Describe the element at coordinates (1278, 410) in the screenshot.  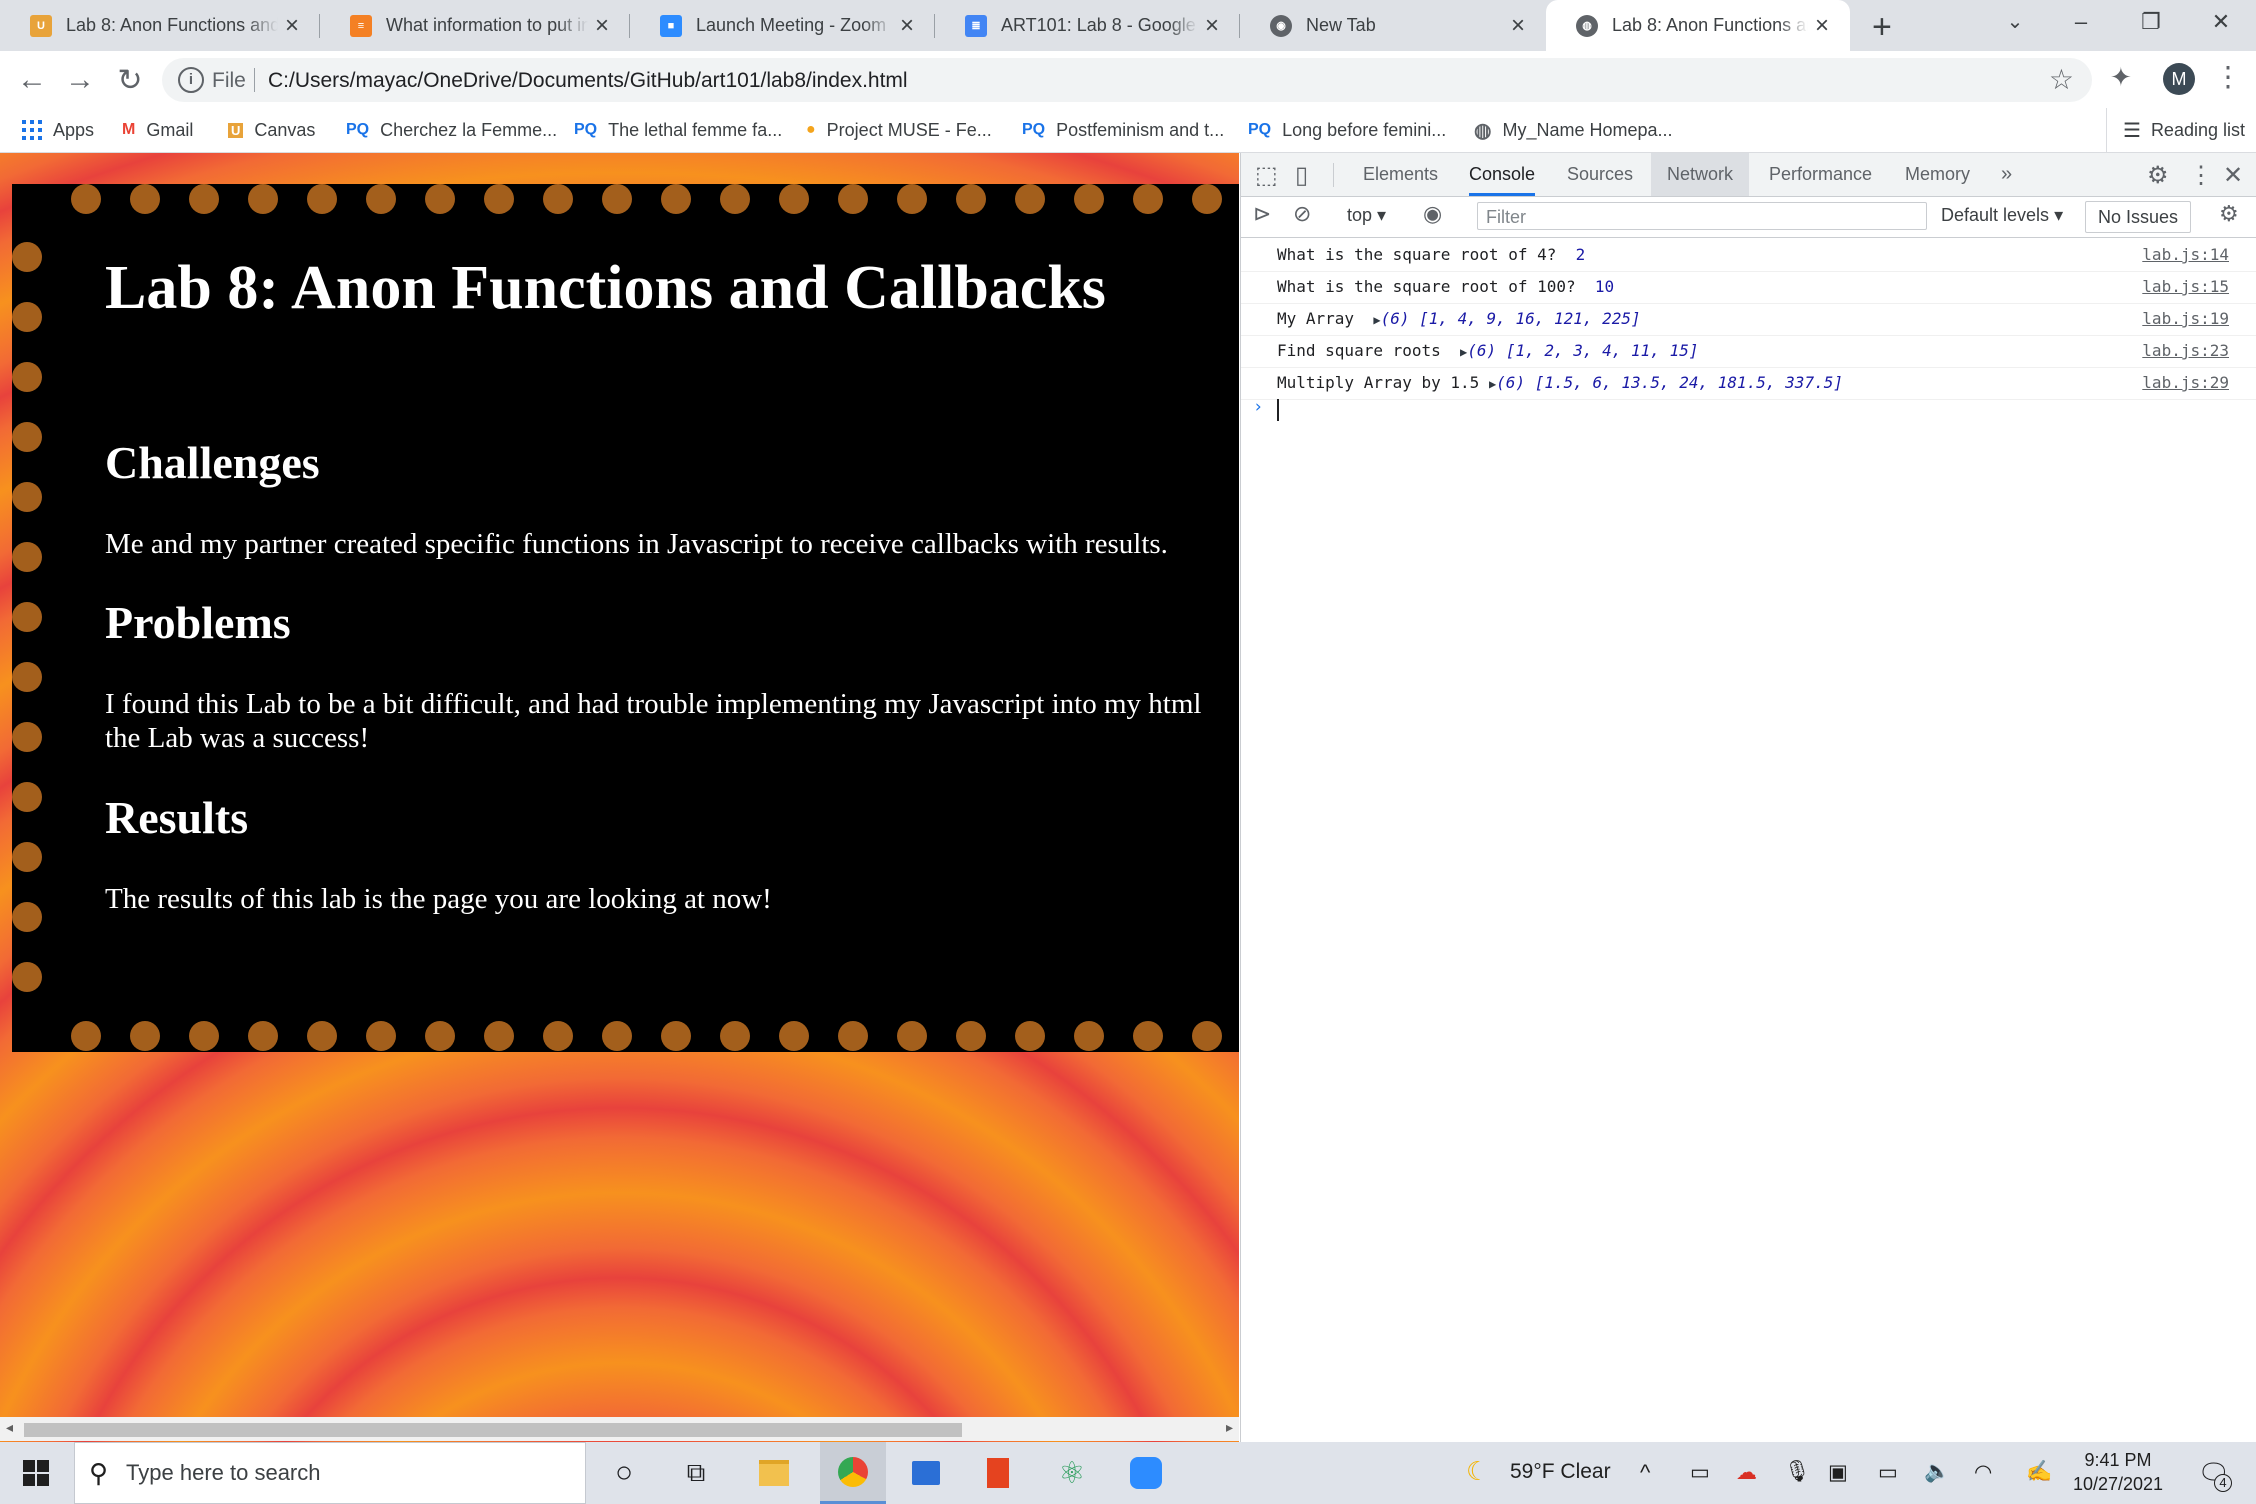
I see `console-input` at that location.